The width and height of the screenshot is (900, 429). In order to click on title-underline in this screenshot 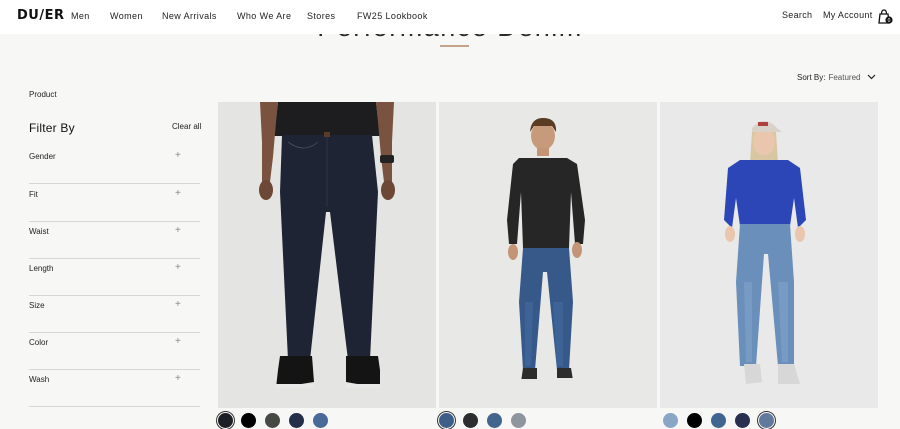, I will do `click(454, 46)`.